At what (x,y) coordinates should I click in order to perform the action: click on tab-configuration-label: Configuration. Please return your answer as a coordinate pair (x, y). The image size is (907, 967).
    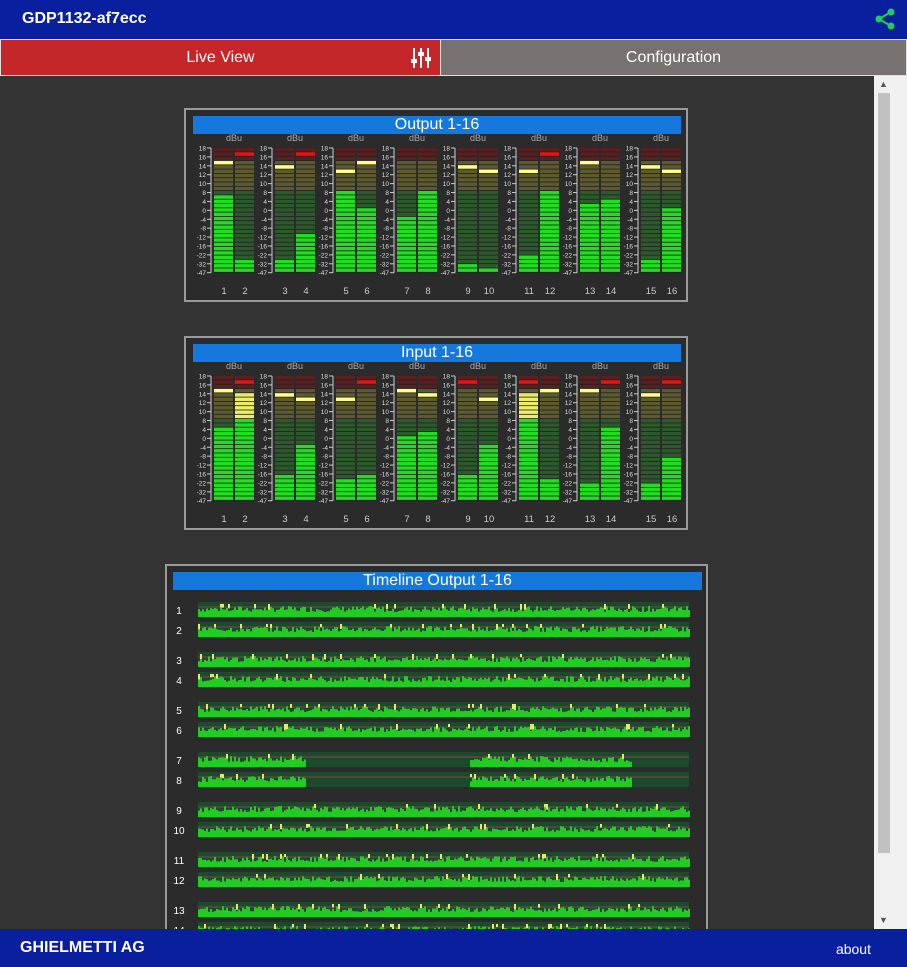
    Looking at the image, I should click on (673, 57).